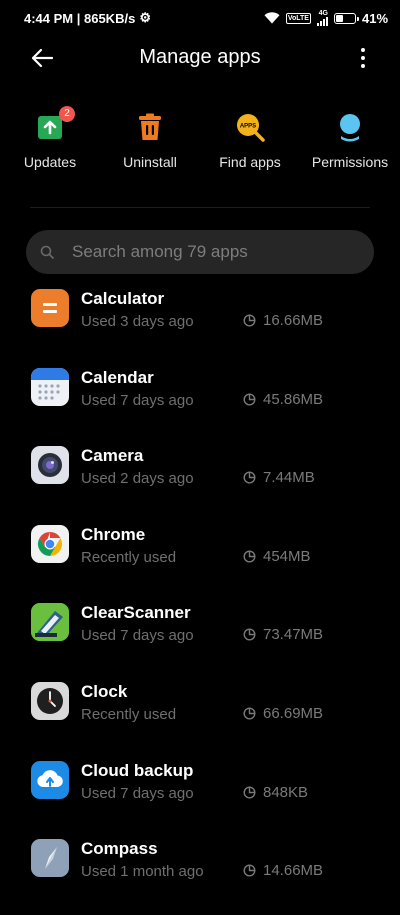 The width and height of the screenshot is (400, 915). Describe the element at coordinates (123, 298) in the screenshot. I see `app-name: Calculator` at that location.